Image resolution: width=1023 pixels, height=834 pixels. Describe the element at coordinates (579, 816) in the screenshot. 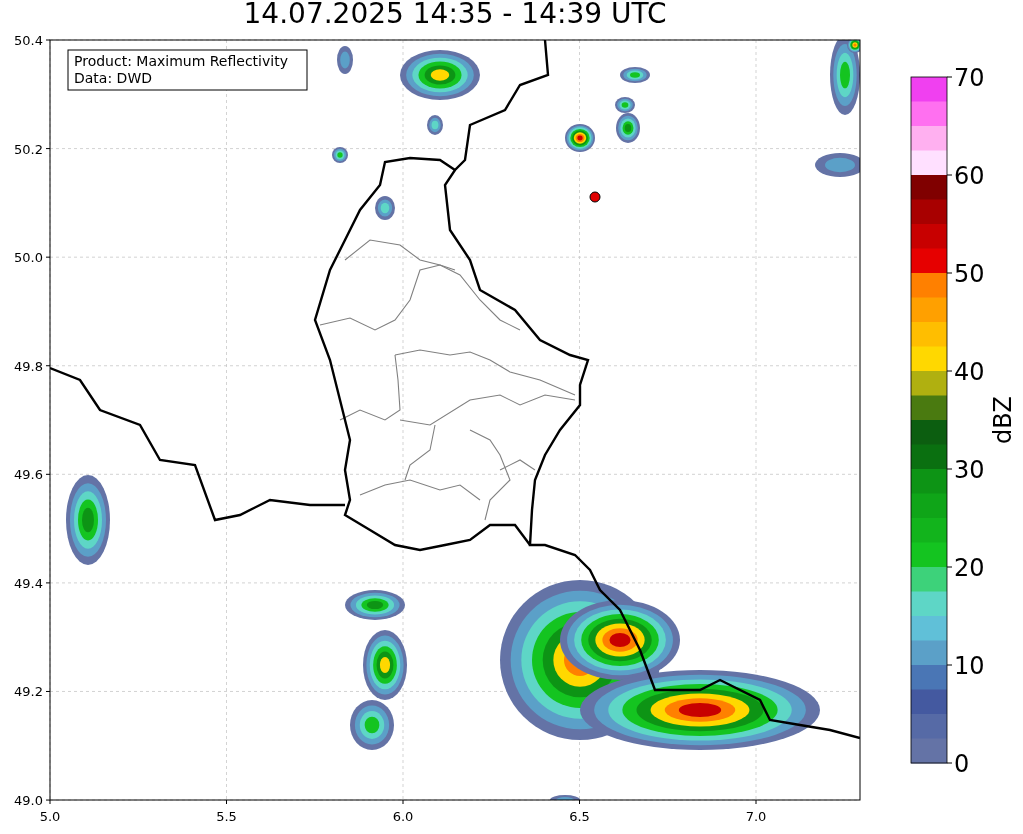

I see `x-tick-label: 6.5` at that location.